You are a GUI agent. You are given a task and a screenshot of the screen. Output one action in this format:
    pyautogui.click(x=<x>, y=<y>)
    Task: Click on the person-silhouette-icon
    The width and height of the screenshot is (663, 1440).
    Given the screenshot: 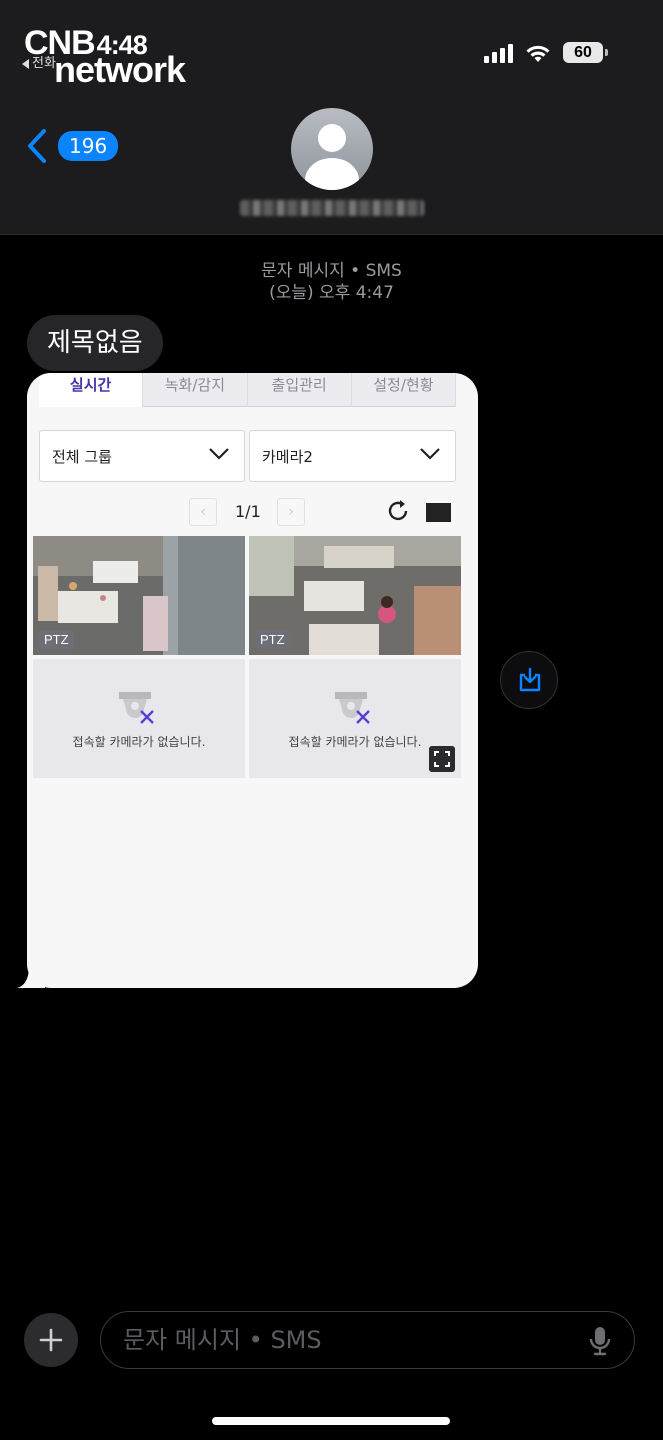 What is the action you would take?
    pyautogui.click(x=332, y=138)
    